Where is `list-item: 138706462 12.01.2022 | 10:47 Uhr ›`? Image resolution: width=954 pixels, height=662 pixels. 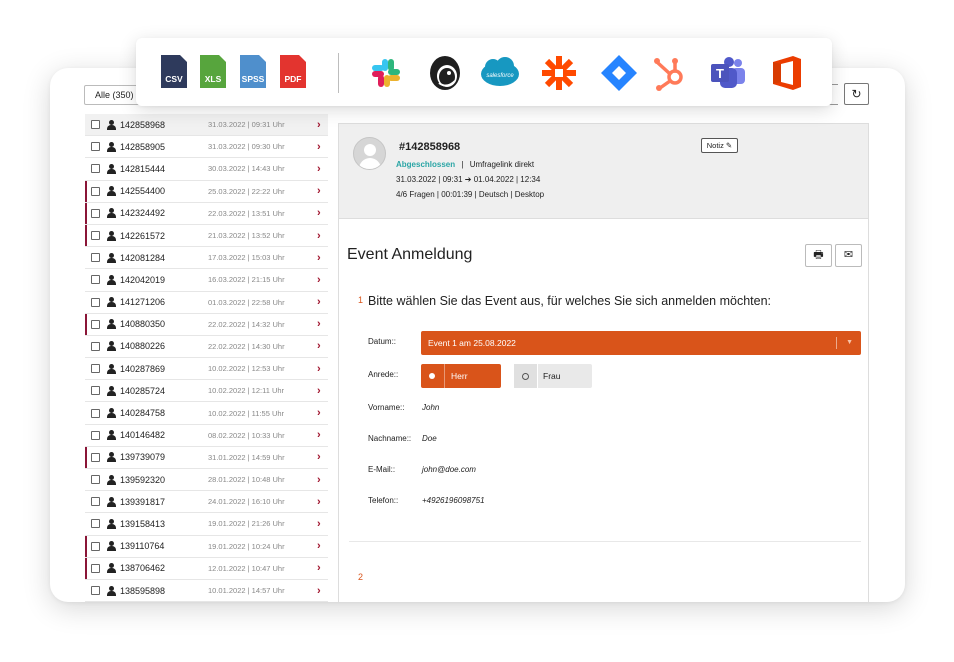
list-item: 138706462 12.01.2022 | 10:47 Uhr › is located at coordinates (206, 568).